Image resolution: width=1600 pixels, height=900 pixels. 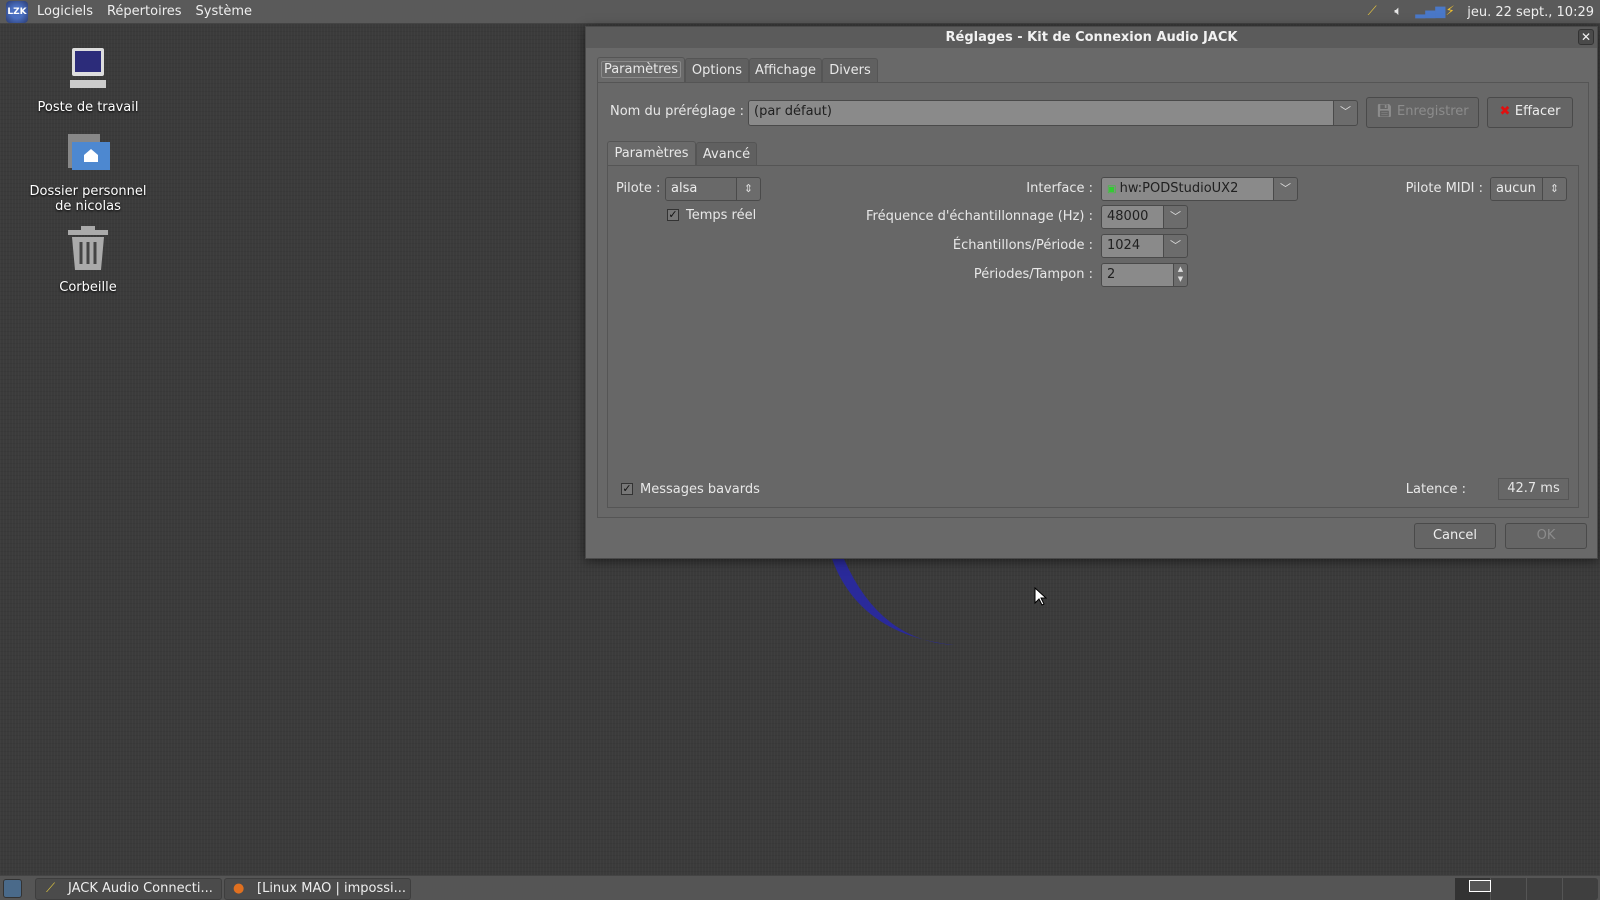 What do you see at coordinates (224, 11) in the screenshot?
I see `menu-systeme: Système` at bounding box center [224, 11].